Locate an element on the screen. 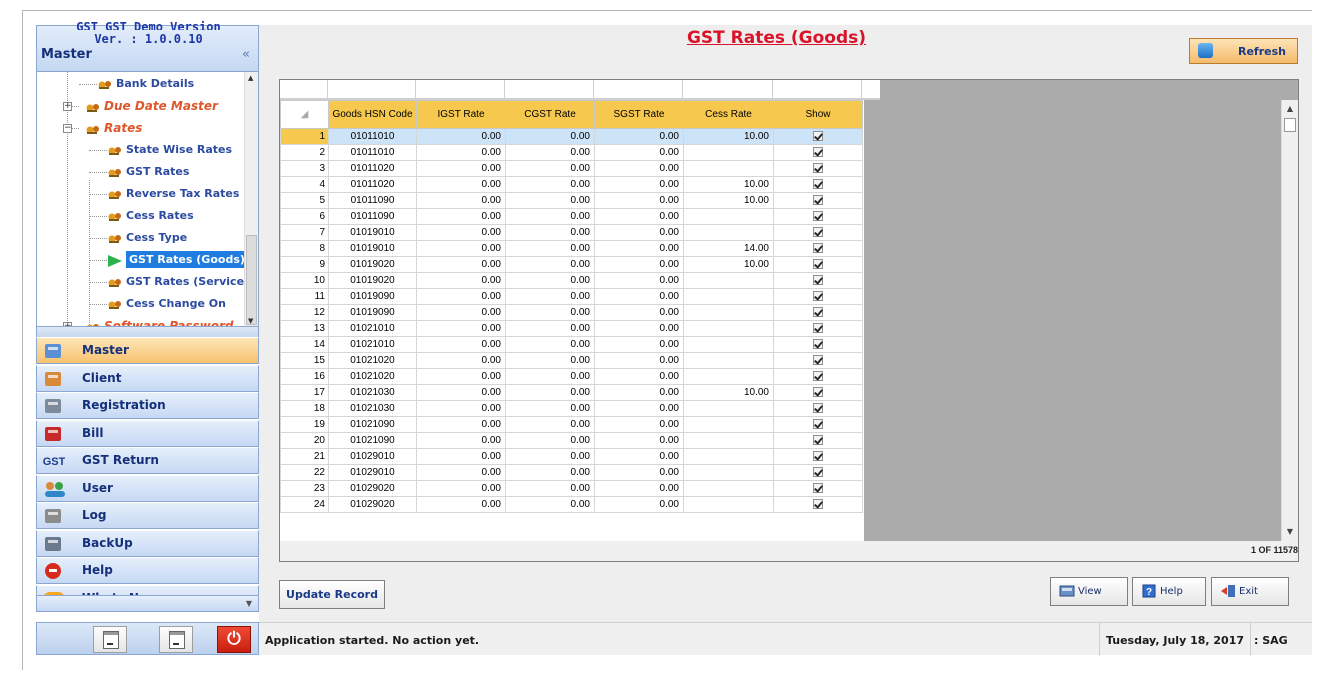  table-cell: 01021030 is located at coordinates (372, 392).